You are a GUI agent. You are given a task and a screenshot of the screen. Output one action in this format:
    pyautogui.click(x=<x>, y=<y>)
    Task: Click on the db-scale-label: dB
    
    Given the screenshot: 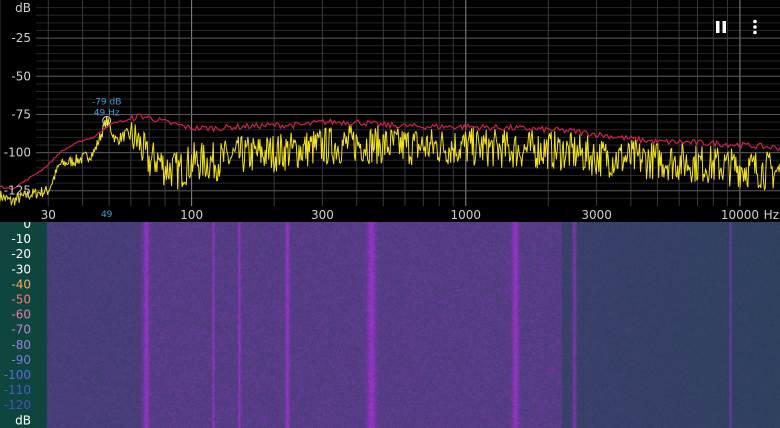 What is the action you would take?
    pyautogui.click(x=23, y=420)
    